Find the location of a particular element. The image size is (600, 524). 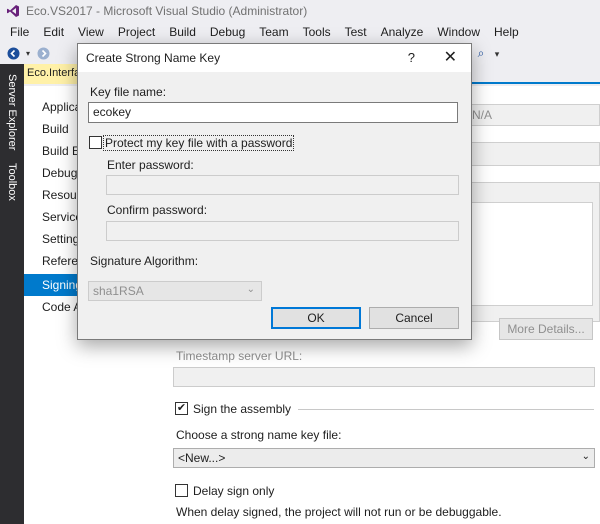

signature-algorithm-value: sha1RSA is located at coordinates (118, 291).